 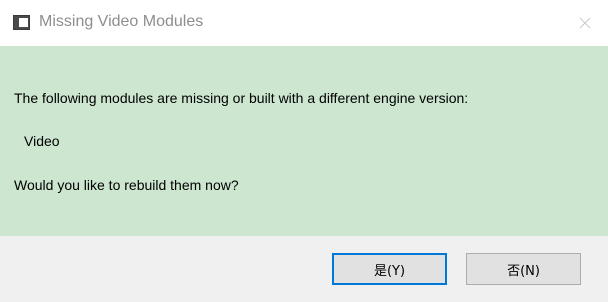 I want to click on yes-button: 是(Y), so click(x=389, y=269).